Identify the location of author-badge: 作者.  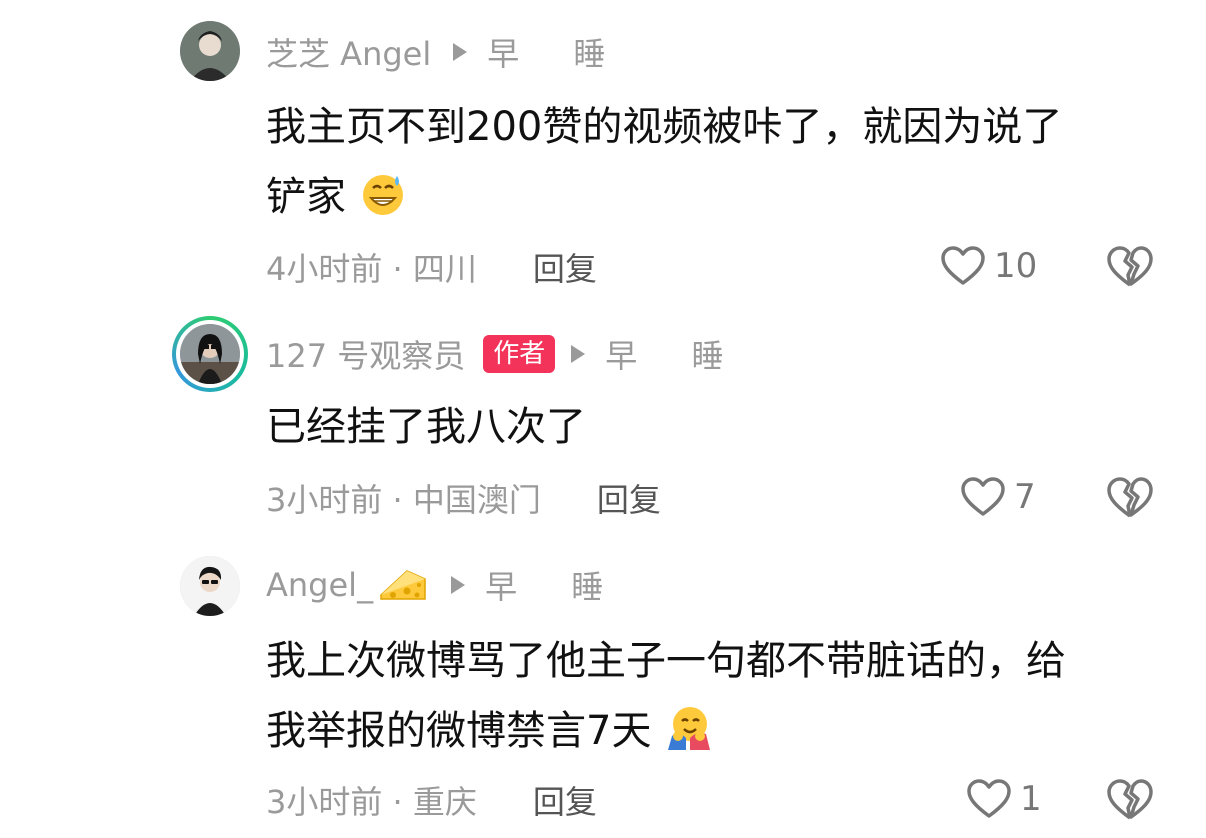
(519, 354).